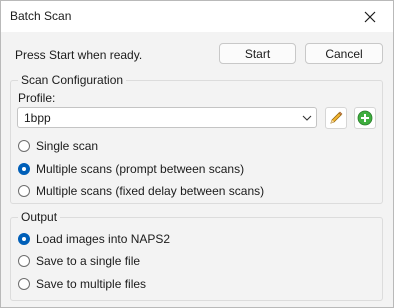 Image resolution: width=394 pixels, height=308 pixels. Describe the element at coordinates (91, 284) in the screenshot. I see `radio-label: Save to multiple files` at that location.